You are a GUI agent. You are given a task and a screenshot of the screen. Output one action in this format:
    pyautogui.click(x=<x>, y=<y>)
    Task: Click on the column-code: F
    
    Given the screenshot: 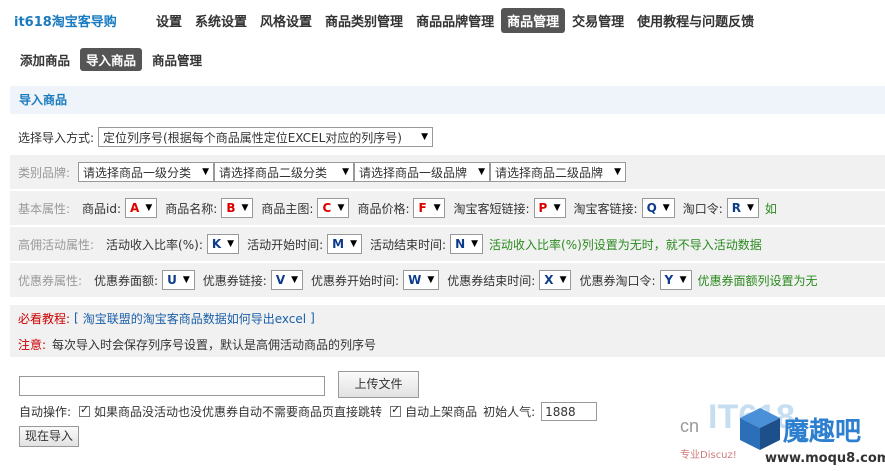 What is the action you would take?
    pyautogui.click(x=422, y=208)
    